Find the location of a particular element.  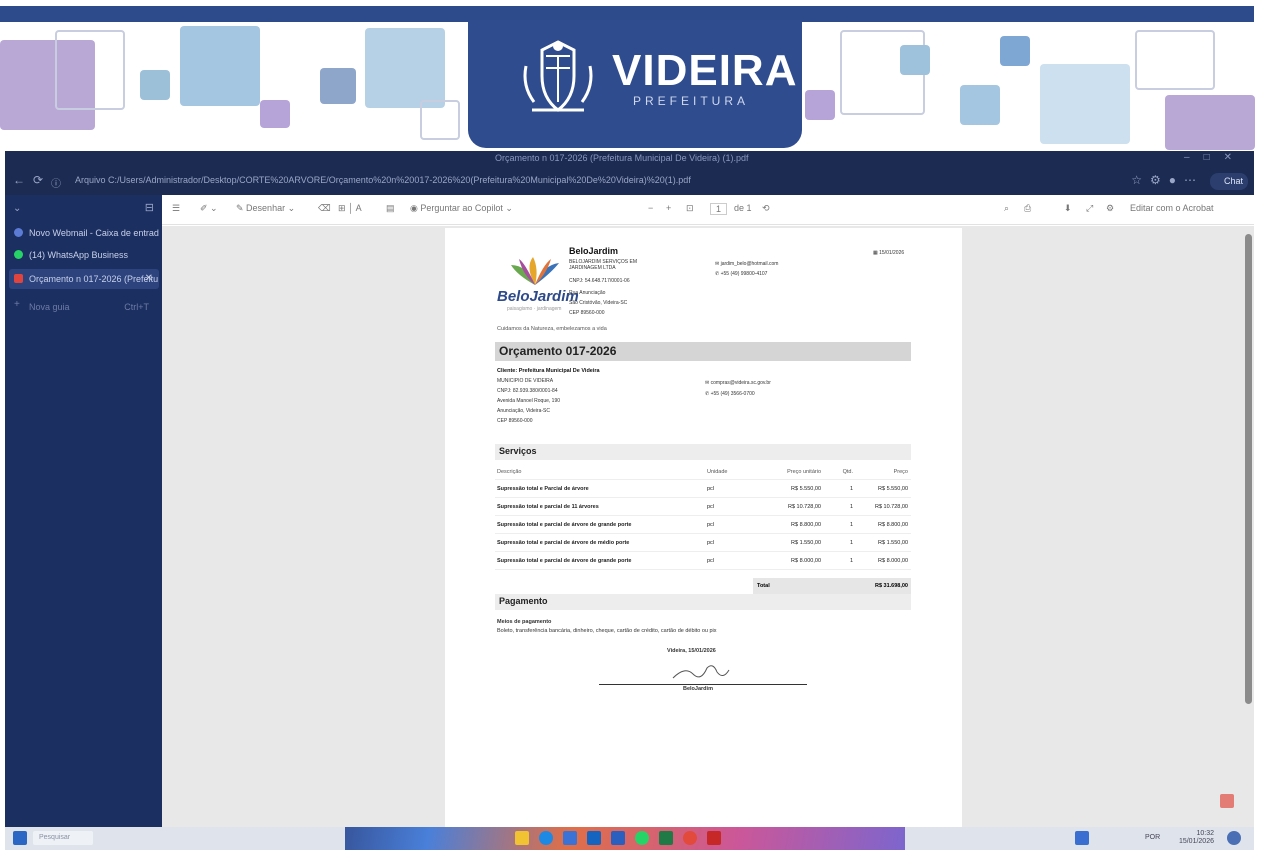

vertical-scrollbar is located at coordinates (1248, 469).